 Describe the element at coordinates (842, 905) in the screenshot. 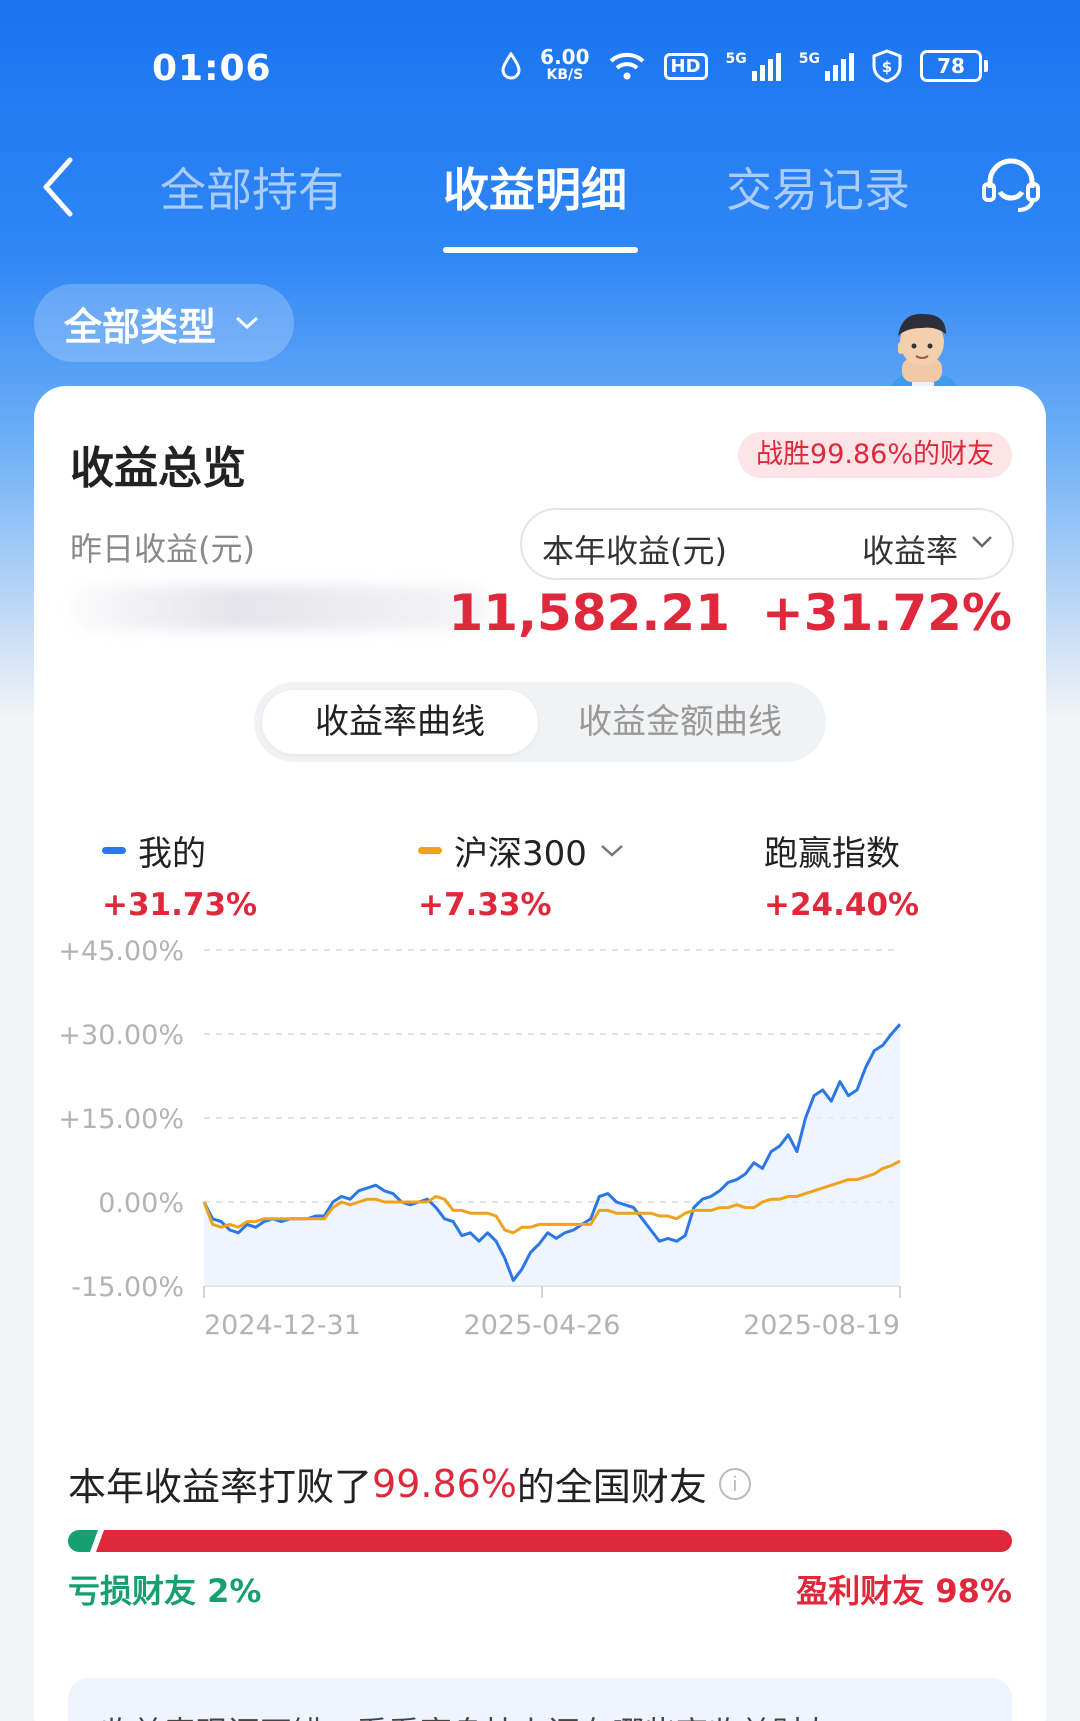

I see `legend-beat-value: +24.40%` at that location.